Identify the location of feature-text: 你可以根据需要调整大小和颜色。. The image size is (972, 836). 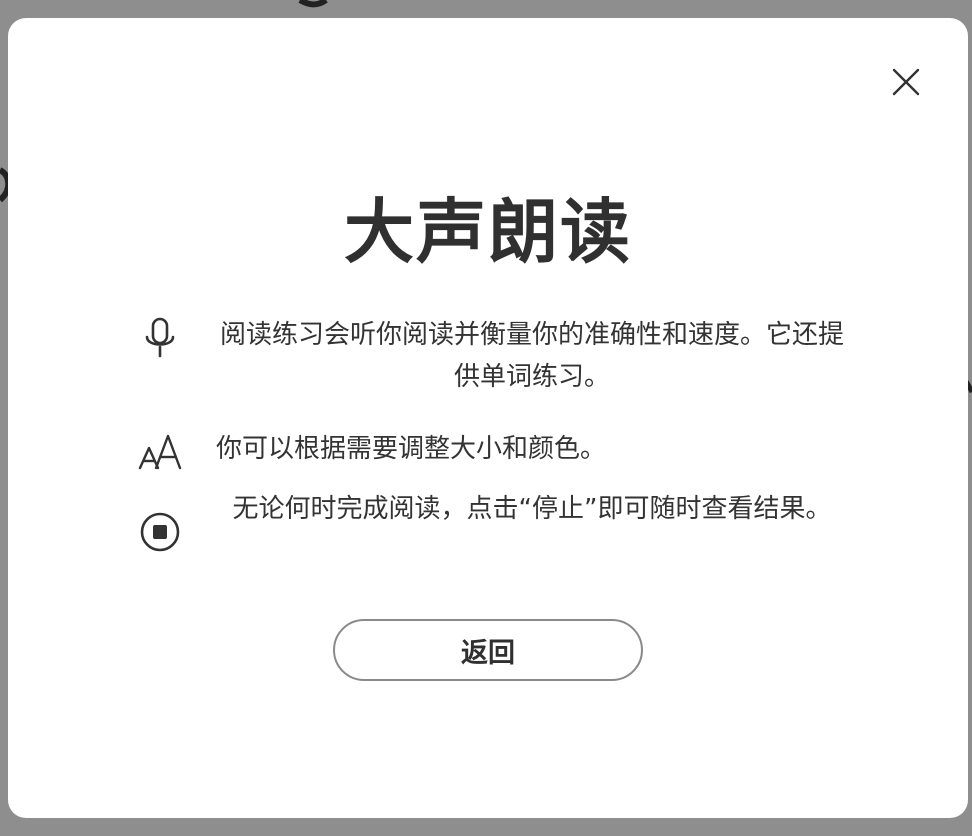
(411, 449).